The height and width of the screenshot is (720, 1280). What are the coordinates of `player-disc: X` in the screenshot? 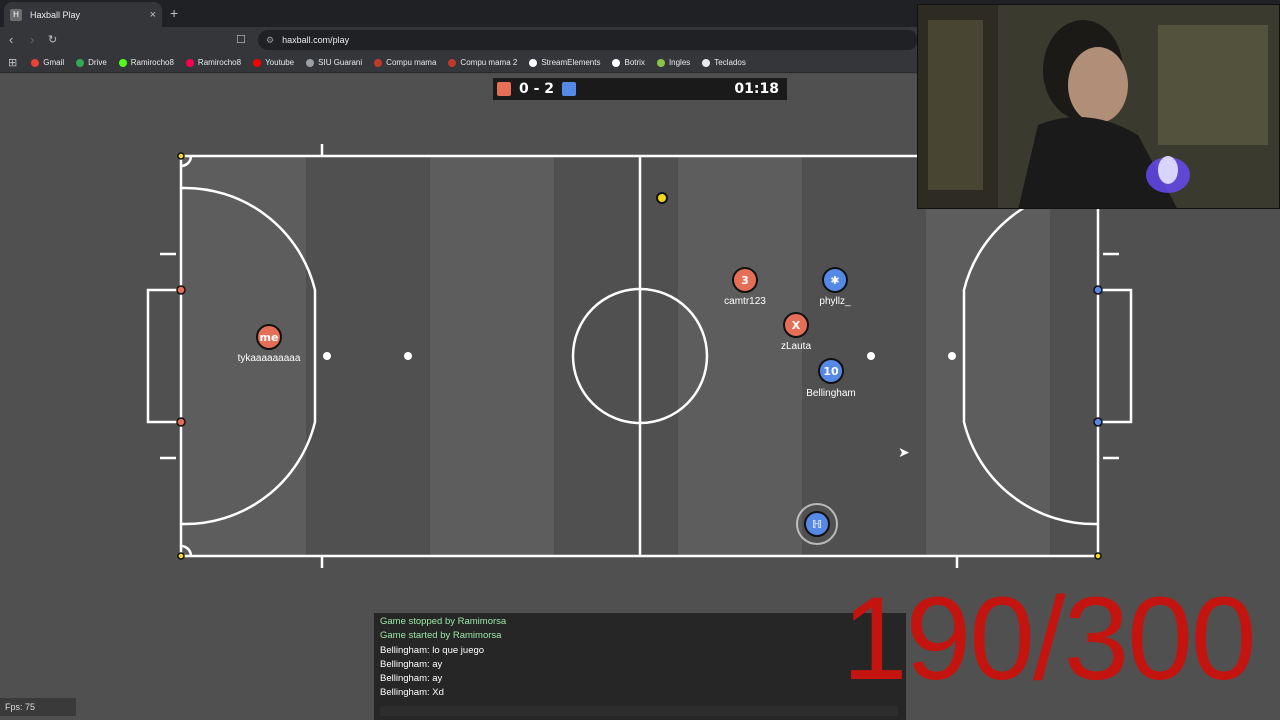 It's located at (796, 325).